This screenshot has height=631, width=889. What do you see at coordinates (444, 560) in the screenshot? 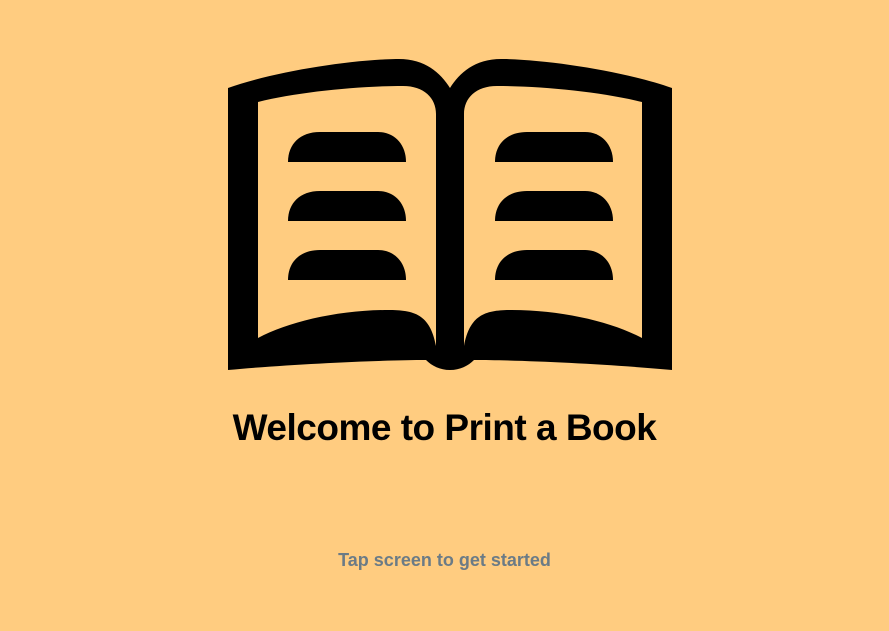
I see `get-started-prompt: Tap screen to get started` at bounding box center [444, 560].